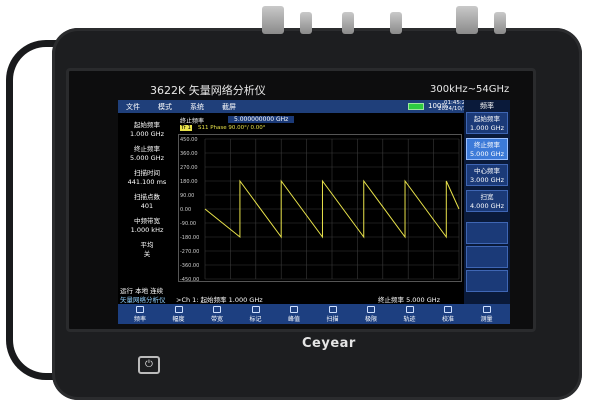 The image size is (600, 412). I want to click on function-button-7: 极限, so click(371, 314).